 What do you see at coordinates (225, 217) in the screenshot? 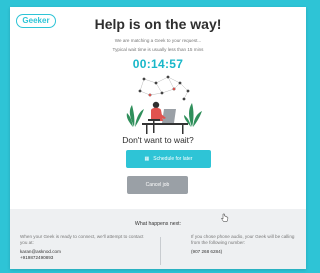
I see `mouse-pointer-icon` at bounding box center [225, 217].